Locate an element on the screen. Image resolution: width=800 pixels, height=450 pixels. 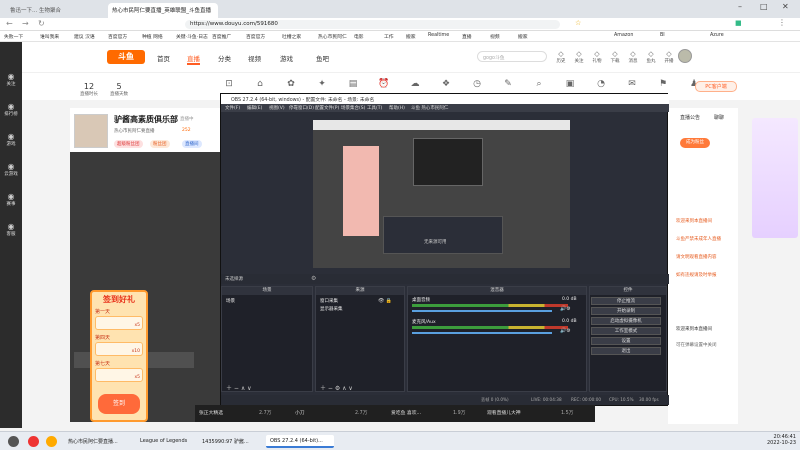
settings-button: 设置 is located at coordinates (626, 341).